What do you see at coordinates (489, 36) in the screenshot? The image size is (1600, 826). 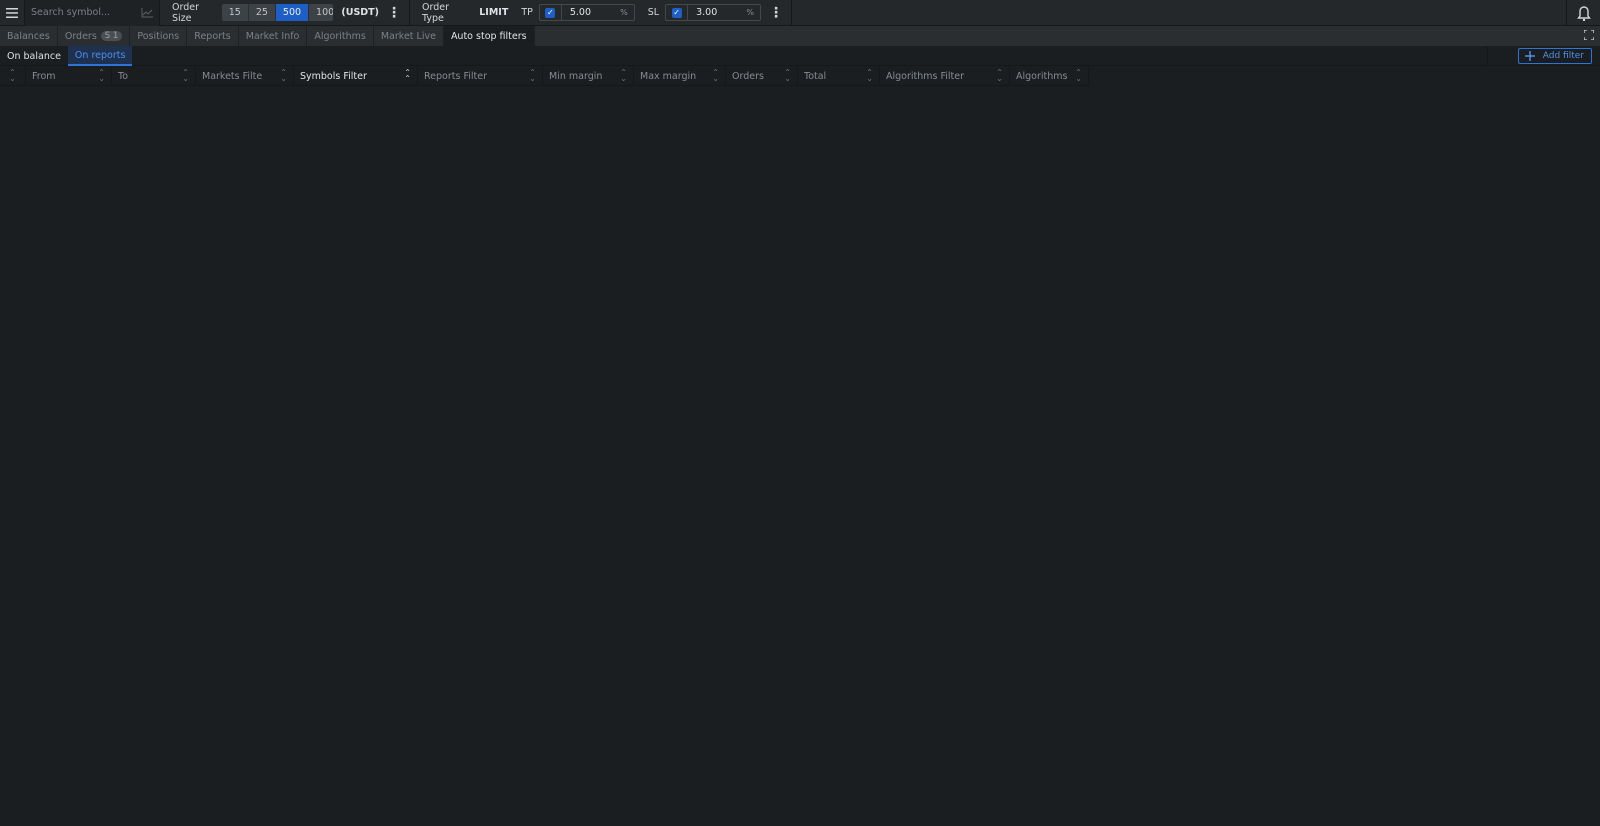 I see `tab-auto-stop-filters: Auto stop filters` at bounding box center [489, 36].